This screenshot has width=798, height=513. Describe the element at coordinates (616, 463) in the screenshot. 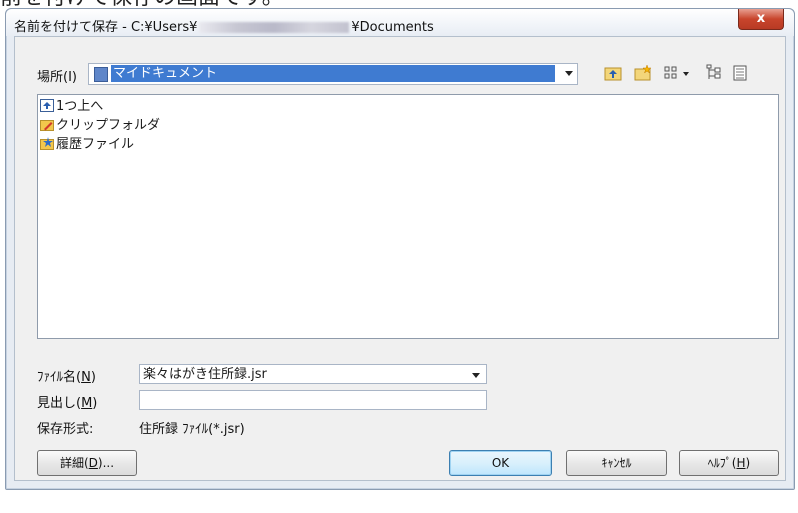

I see `cancel-button: ｷｬﾝｾﾙ` at that location.